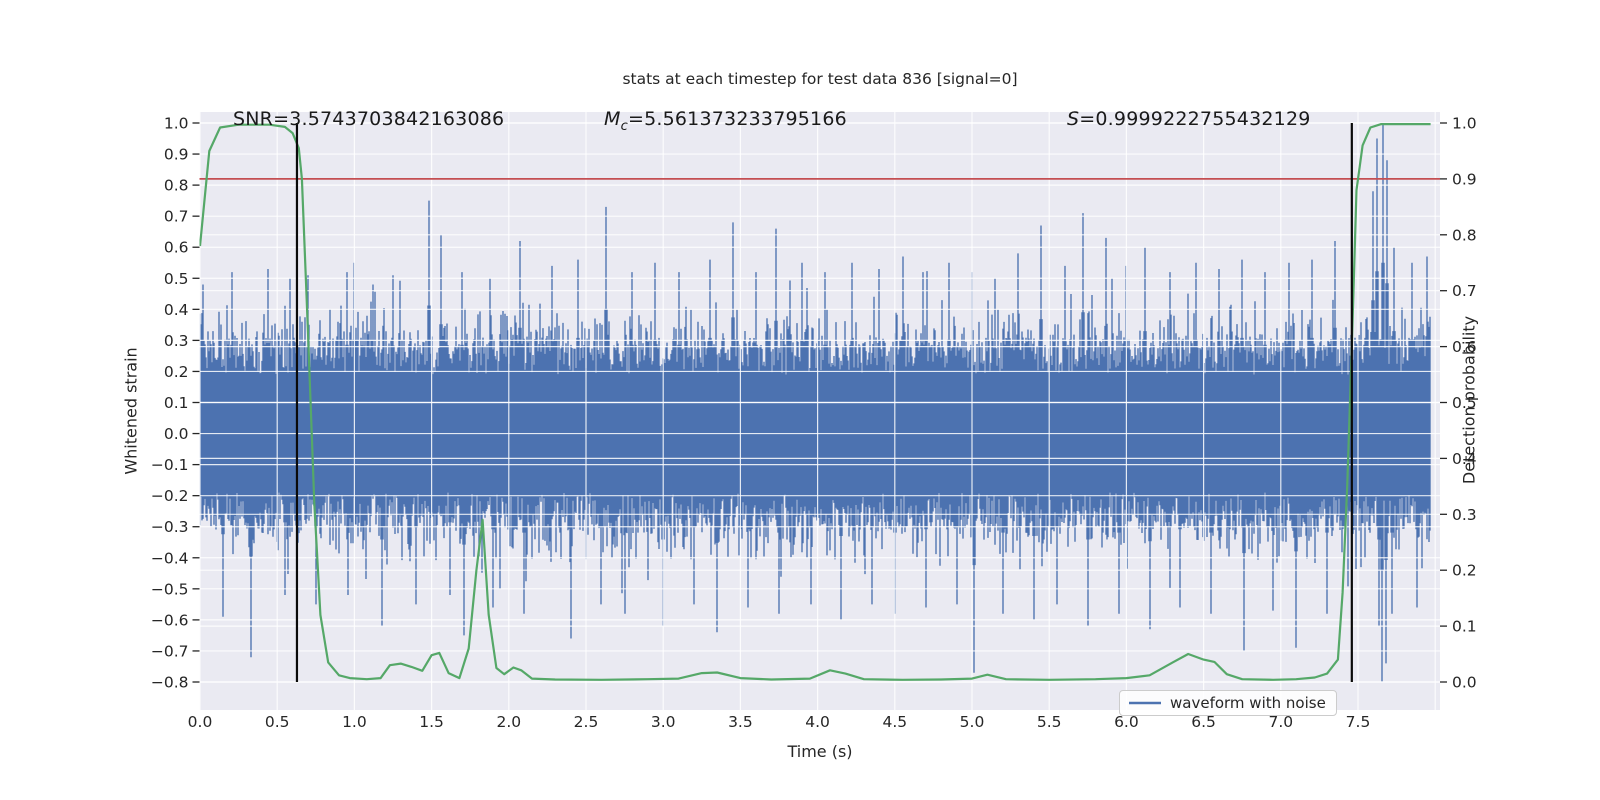  What do you see at coordinates (431, 722) in the screenshot?
I see `x-tick-label: 1.5` at bounding box center [431, 722].